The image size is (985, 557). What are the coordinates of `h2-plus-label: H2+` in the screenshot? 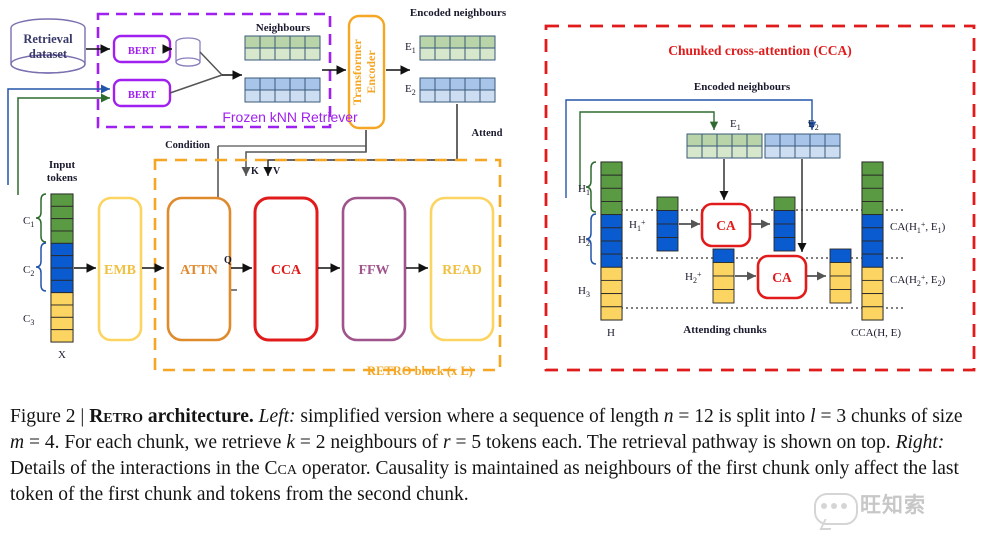 It's located at (693, 277).